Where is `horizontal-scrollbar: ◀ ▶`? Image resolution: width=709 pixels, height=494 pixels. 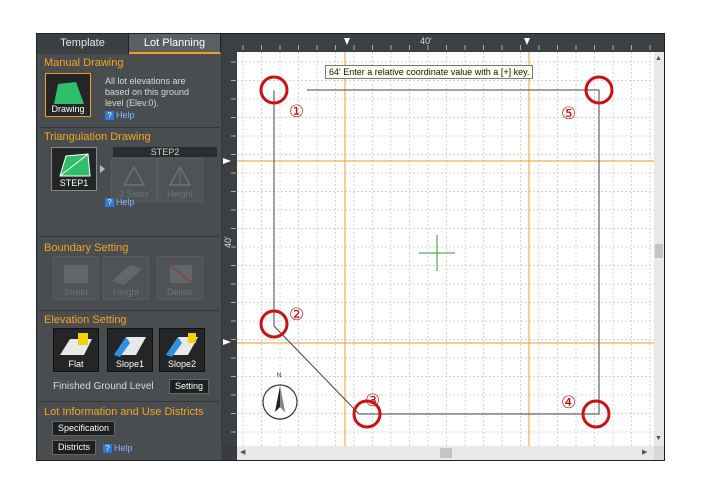 horizontal-scrollbar: ◀ ▶ is located at coordinates (445, 453).